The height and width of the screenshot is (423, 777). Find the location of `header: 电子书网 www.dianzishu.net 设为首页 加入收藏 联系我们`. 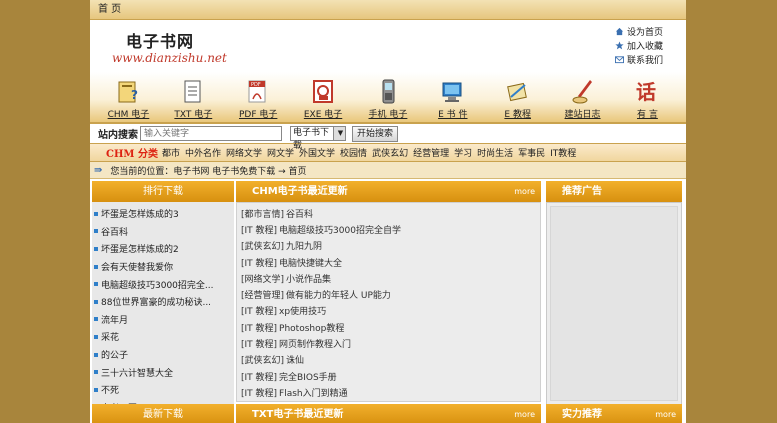

header: 电子书网 www.dianzishu.net 设为首页 加入收藏 联系我们 is located at coordinates (388, 46).